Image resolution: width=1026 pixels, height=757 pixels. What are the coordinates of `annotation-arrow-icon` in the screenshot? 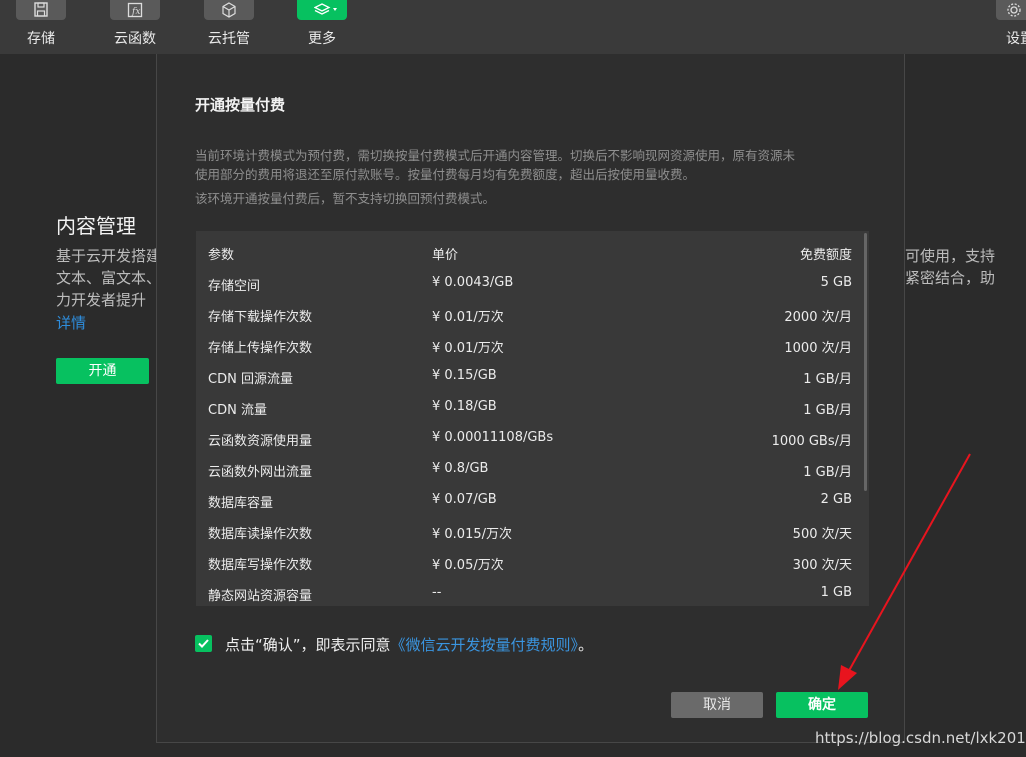 It's located at (904, 571).